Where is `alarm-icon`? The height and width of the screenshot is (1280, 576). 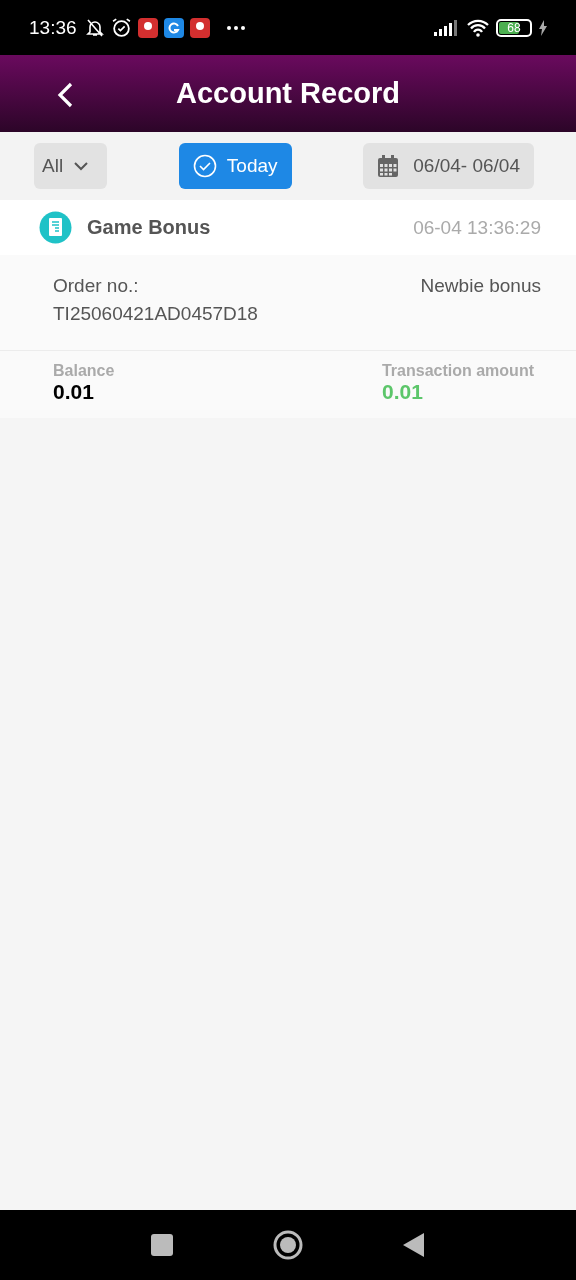 alarm-icon is located at coordinates (121, 27).